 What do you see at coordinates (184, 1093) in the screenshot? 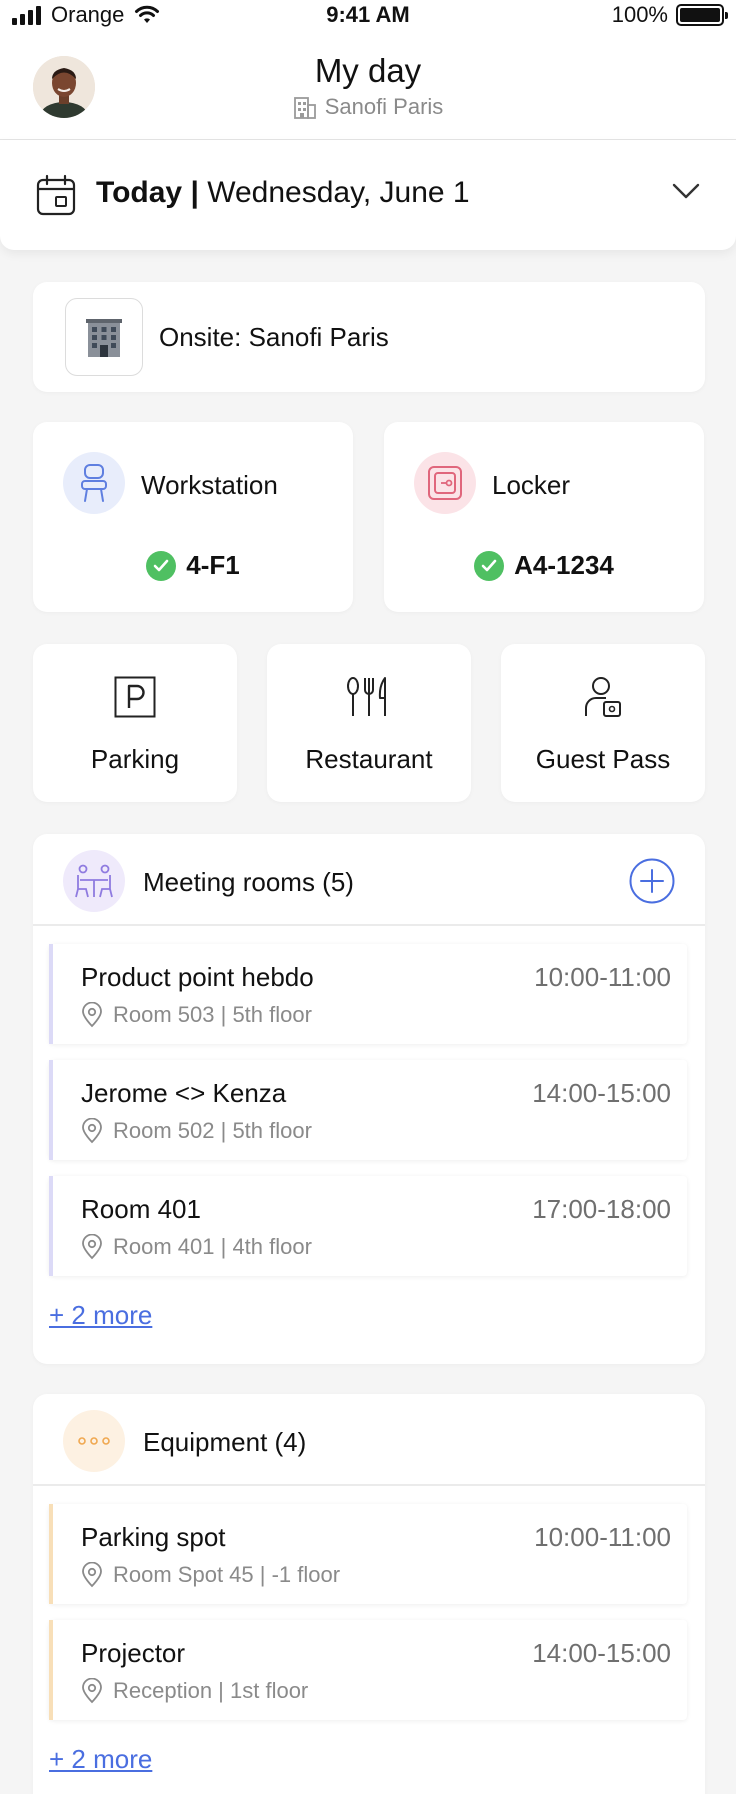
I see `meeting-title: Jerome <> Kenza` at bounding box center [184, 1093].